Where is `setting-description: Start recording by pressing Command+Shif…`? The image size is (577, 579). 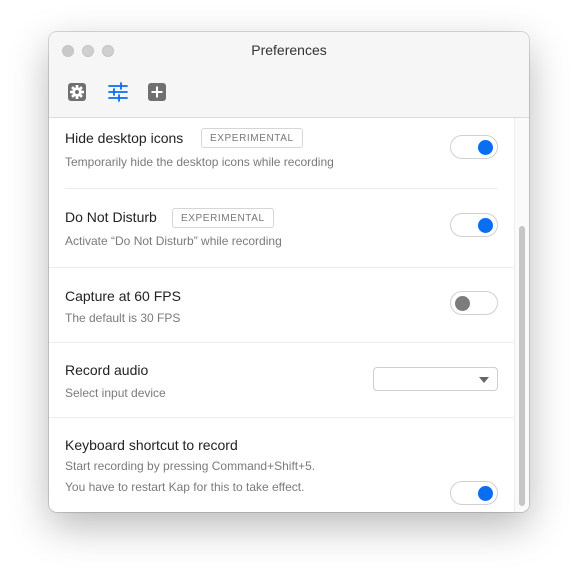
setting-description: Start recording by pressing Command+Shif… is located at coordinates (190, 466).